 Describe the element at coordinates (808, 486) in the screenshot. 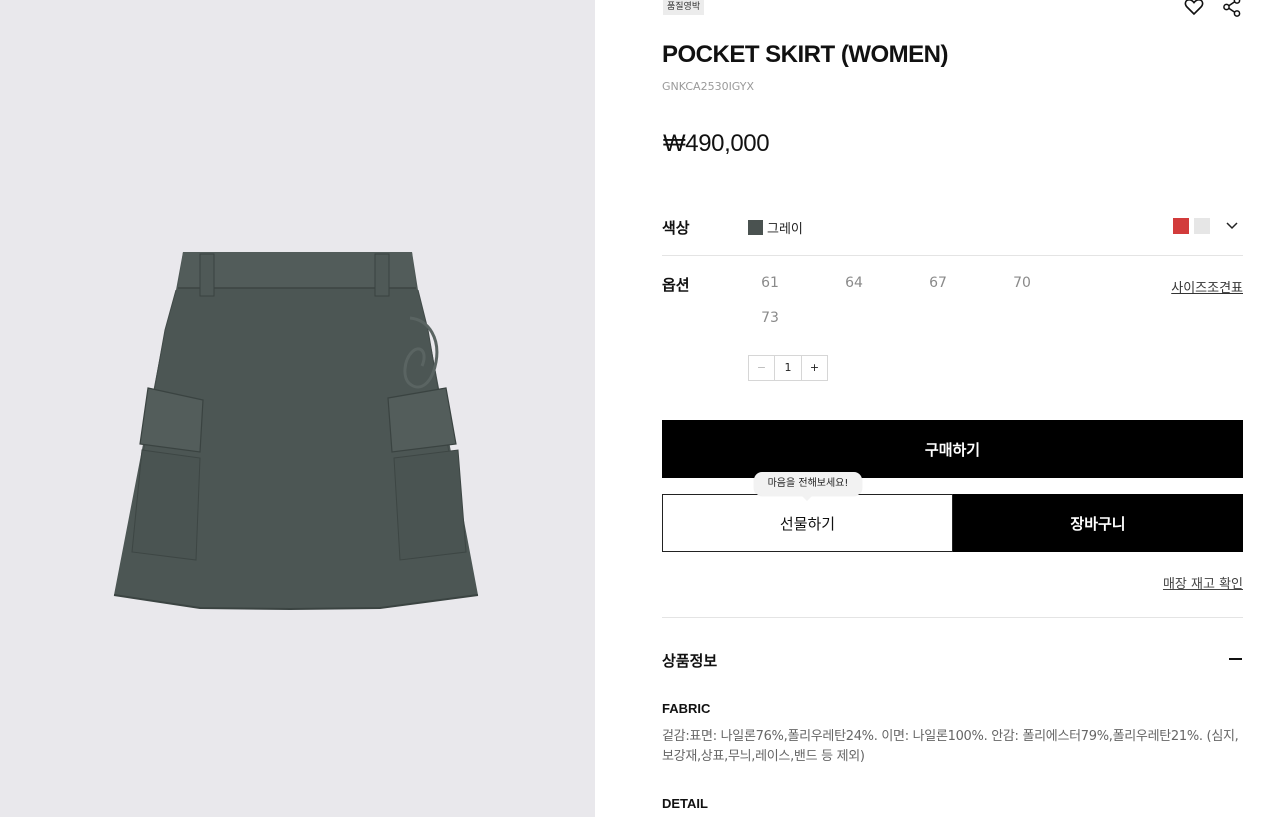

I see `gift-tooltip: 마음을 전해보세요!` at that location.